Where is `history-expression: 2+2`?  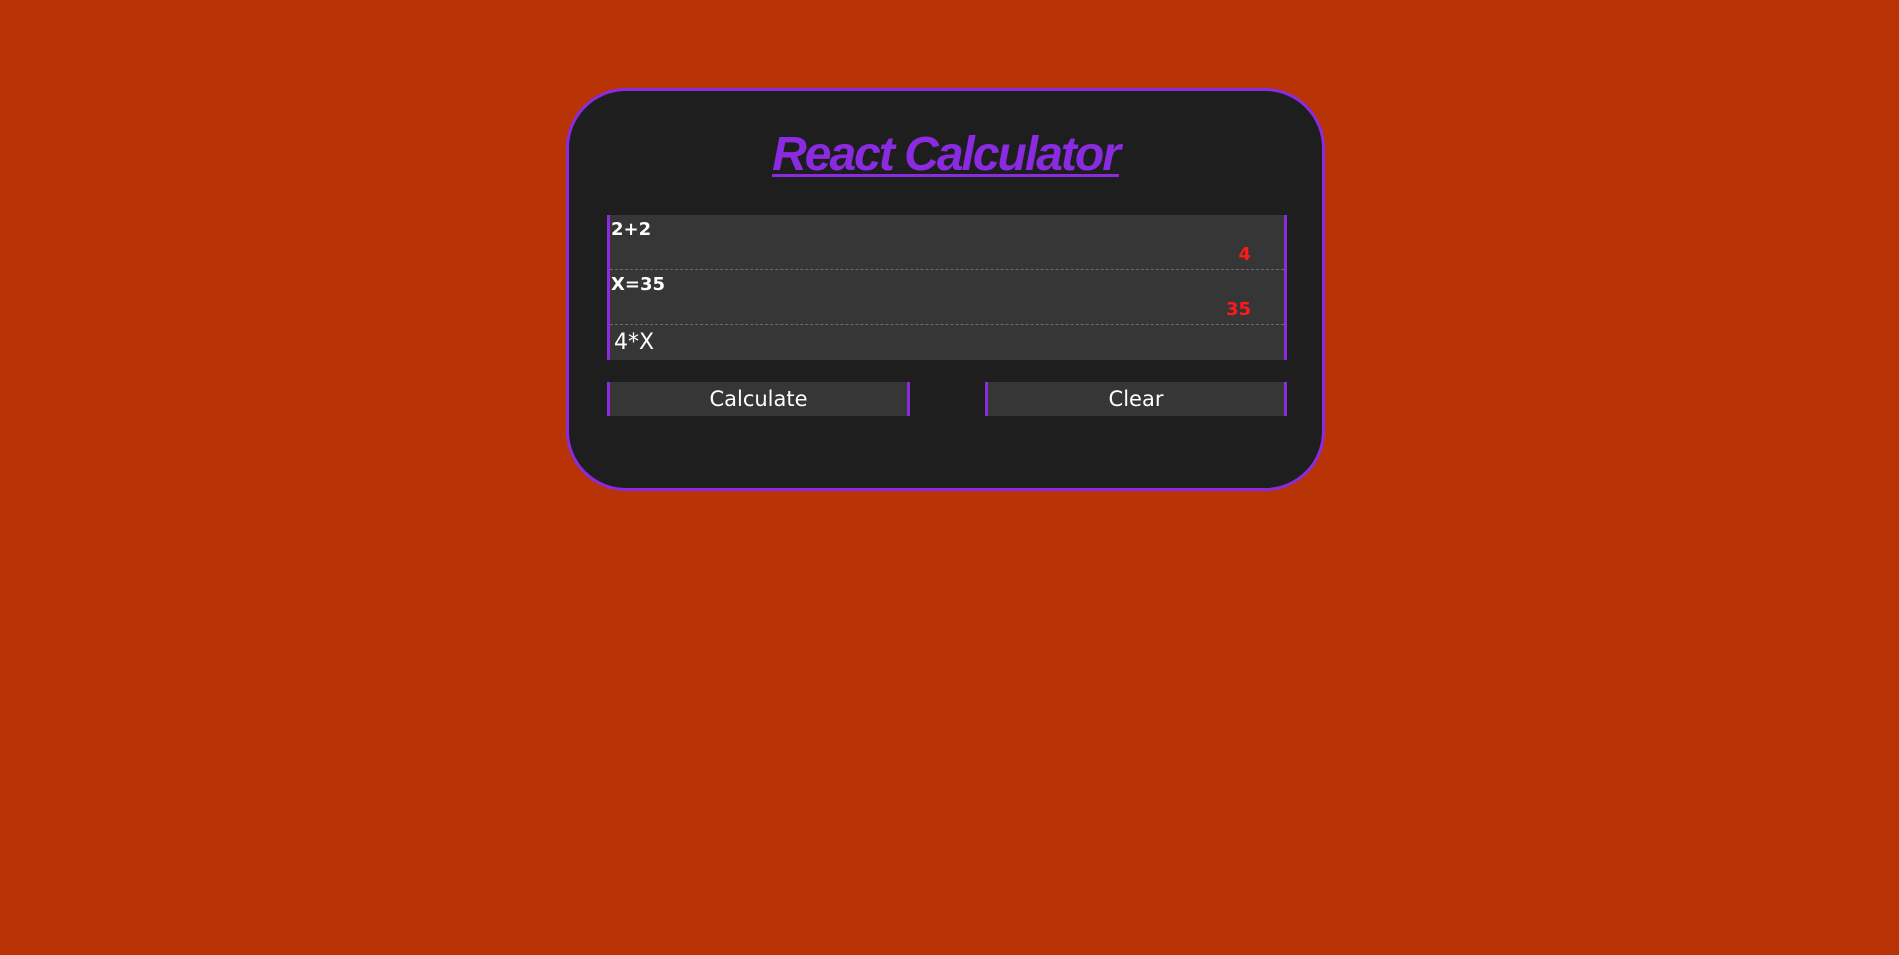
history-expression: 2+2 is located at coordinates (631, 229).